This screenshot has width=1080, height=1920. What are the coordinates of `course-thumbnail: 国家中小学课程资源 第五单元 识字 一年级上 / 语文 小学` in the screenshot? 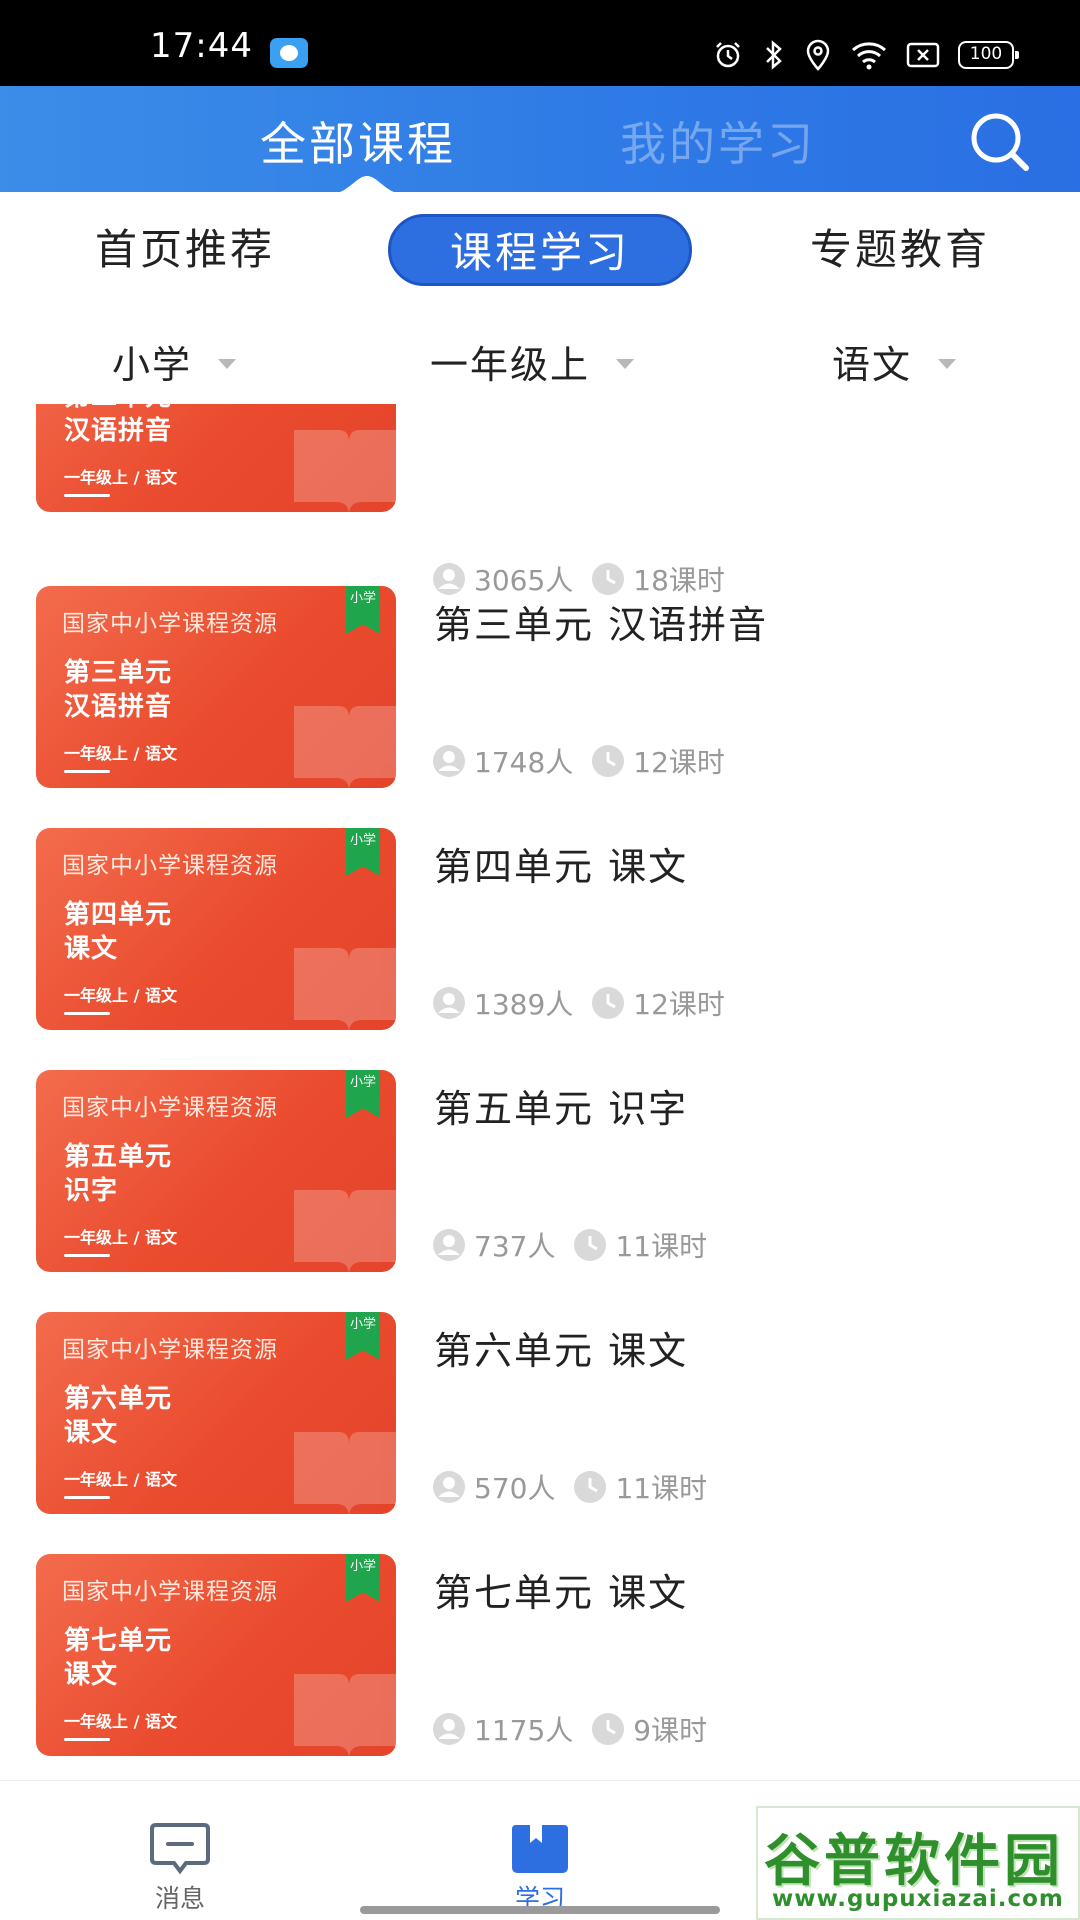 It's located at (216, 1171).